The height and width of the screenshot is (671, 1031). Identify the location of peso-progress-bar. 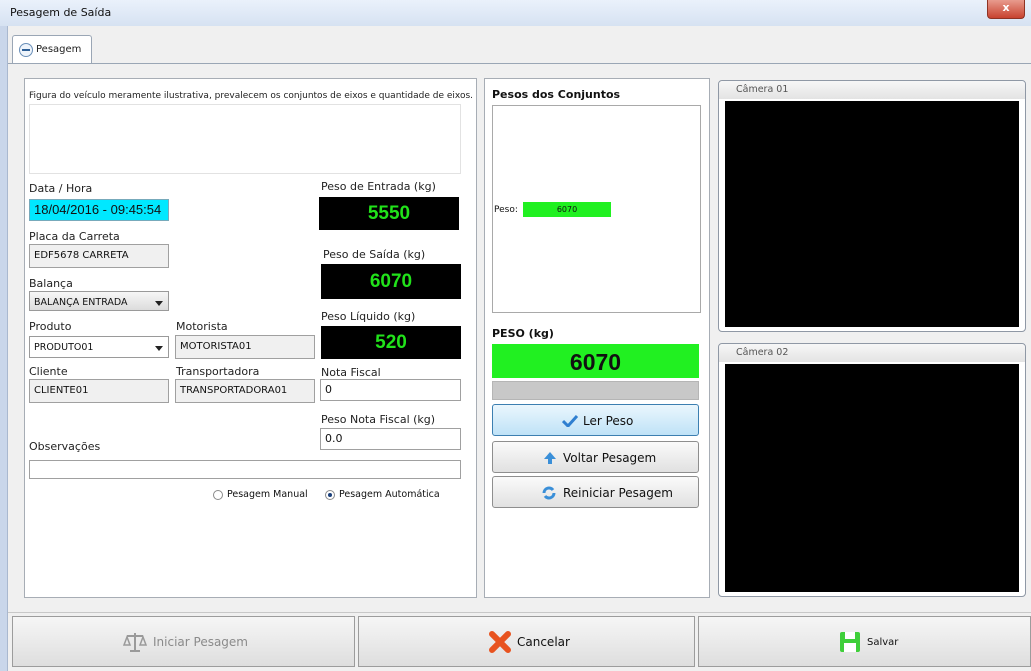
(595, 390).